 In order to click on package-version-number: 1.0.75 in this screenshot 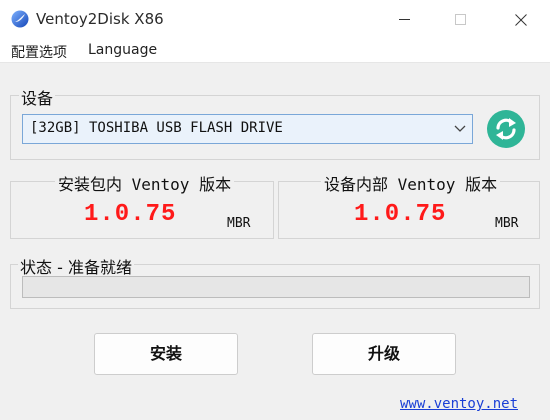, I will do `click(130, 214)`.